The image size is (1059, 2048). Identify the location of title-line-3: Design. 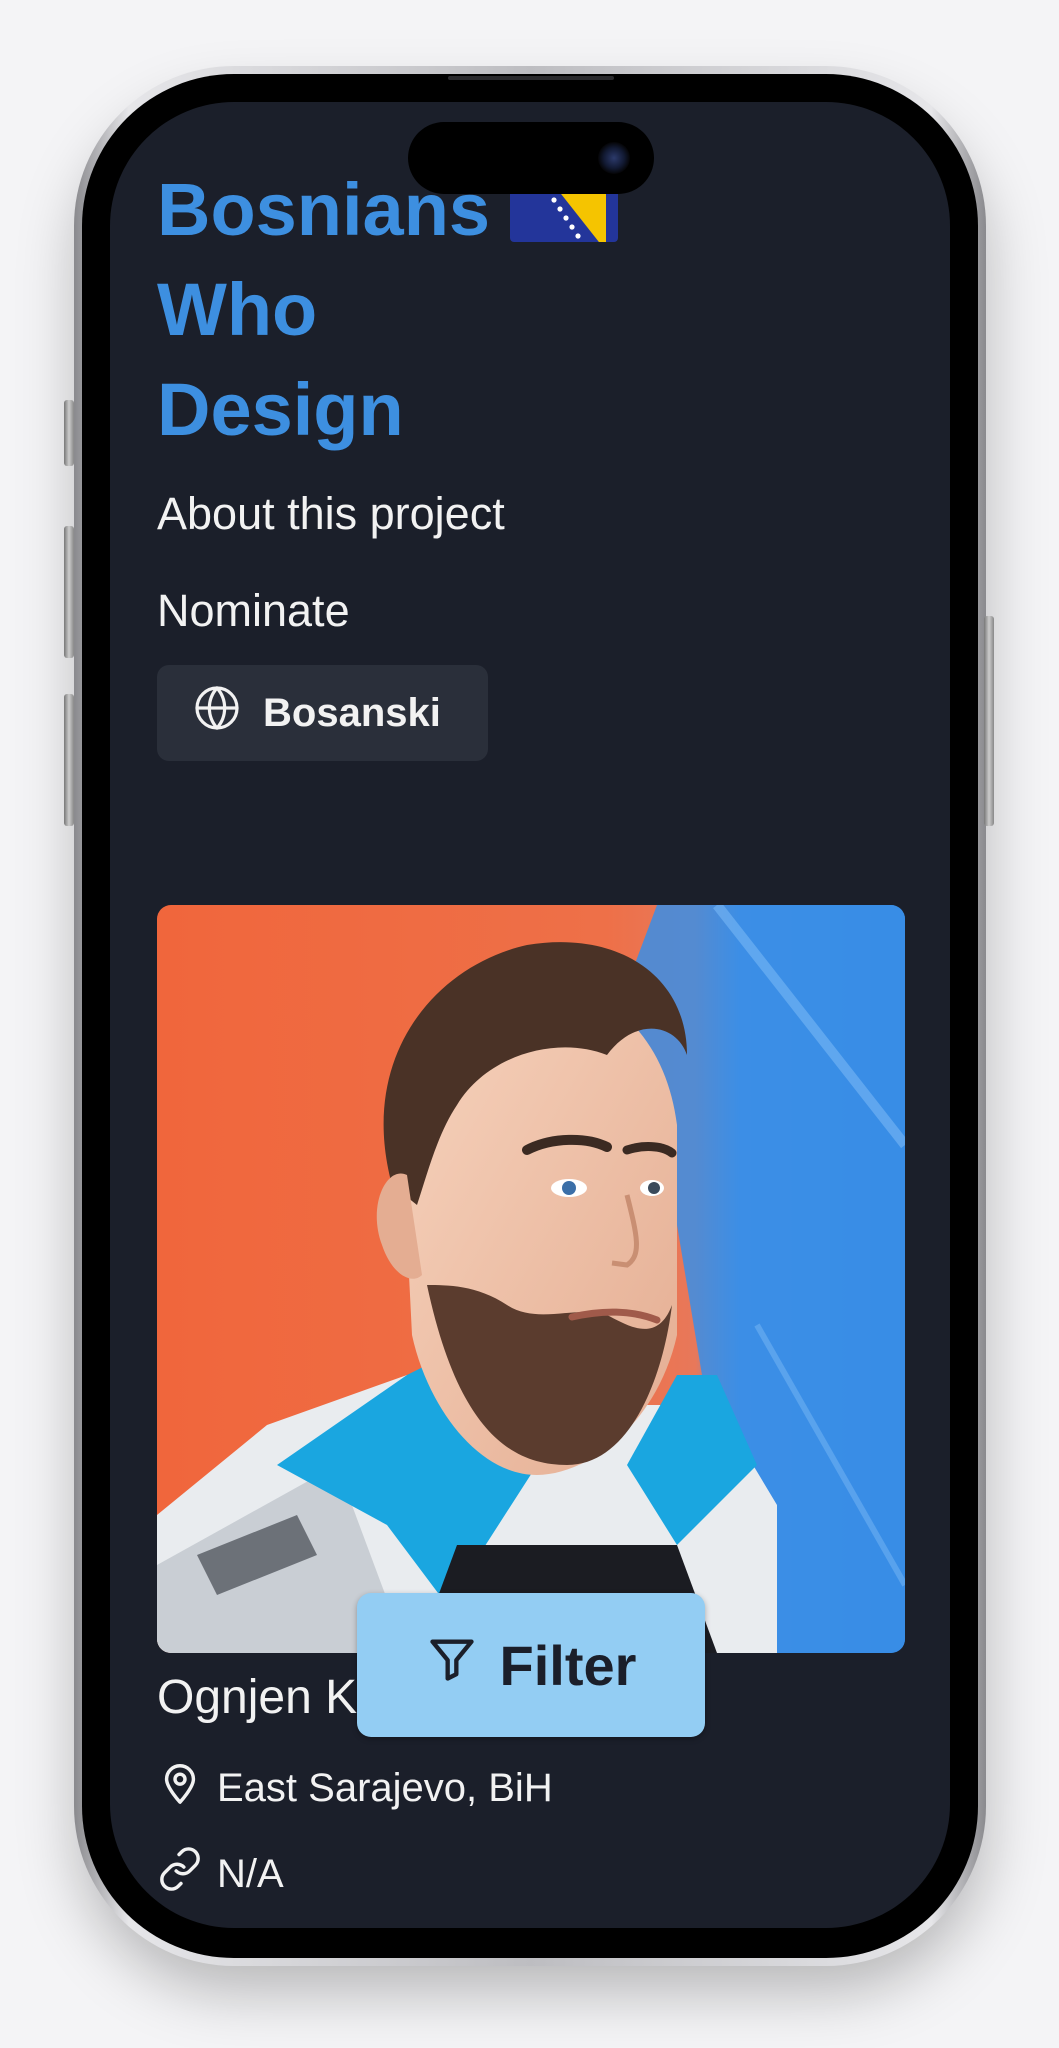
(280, 409).